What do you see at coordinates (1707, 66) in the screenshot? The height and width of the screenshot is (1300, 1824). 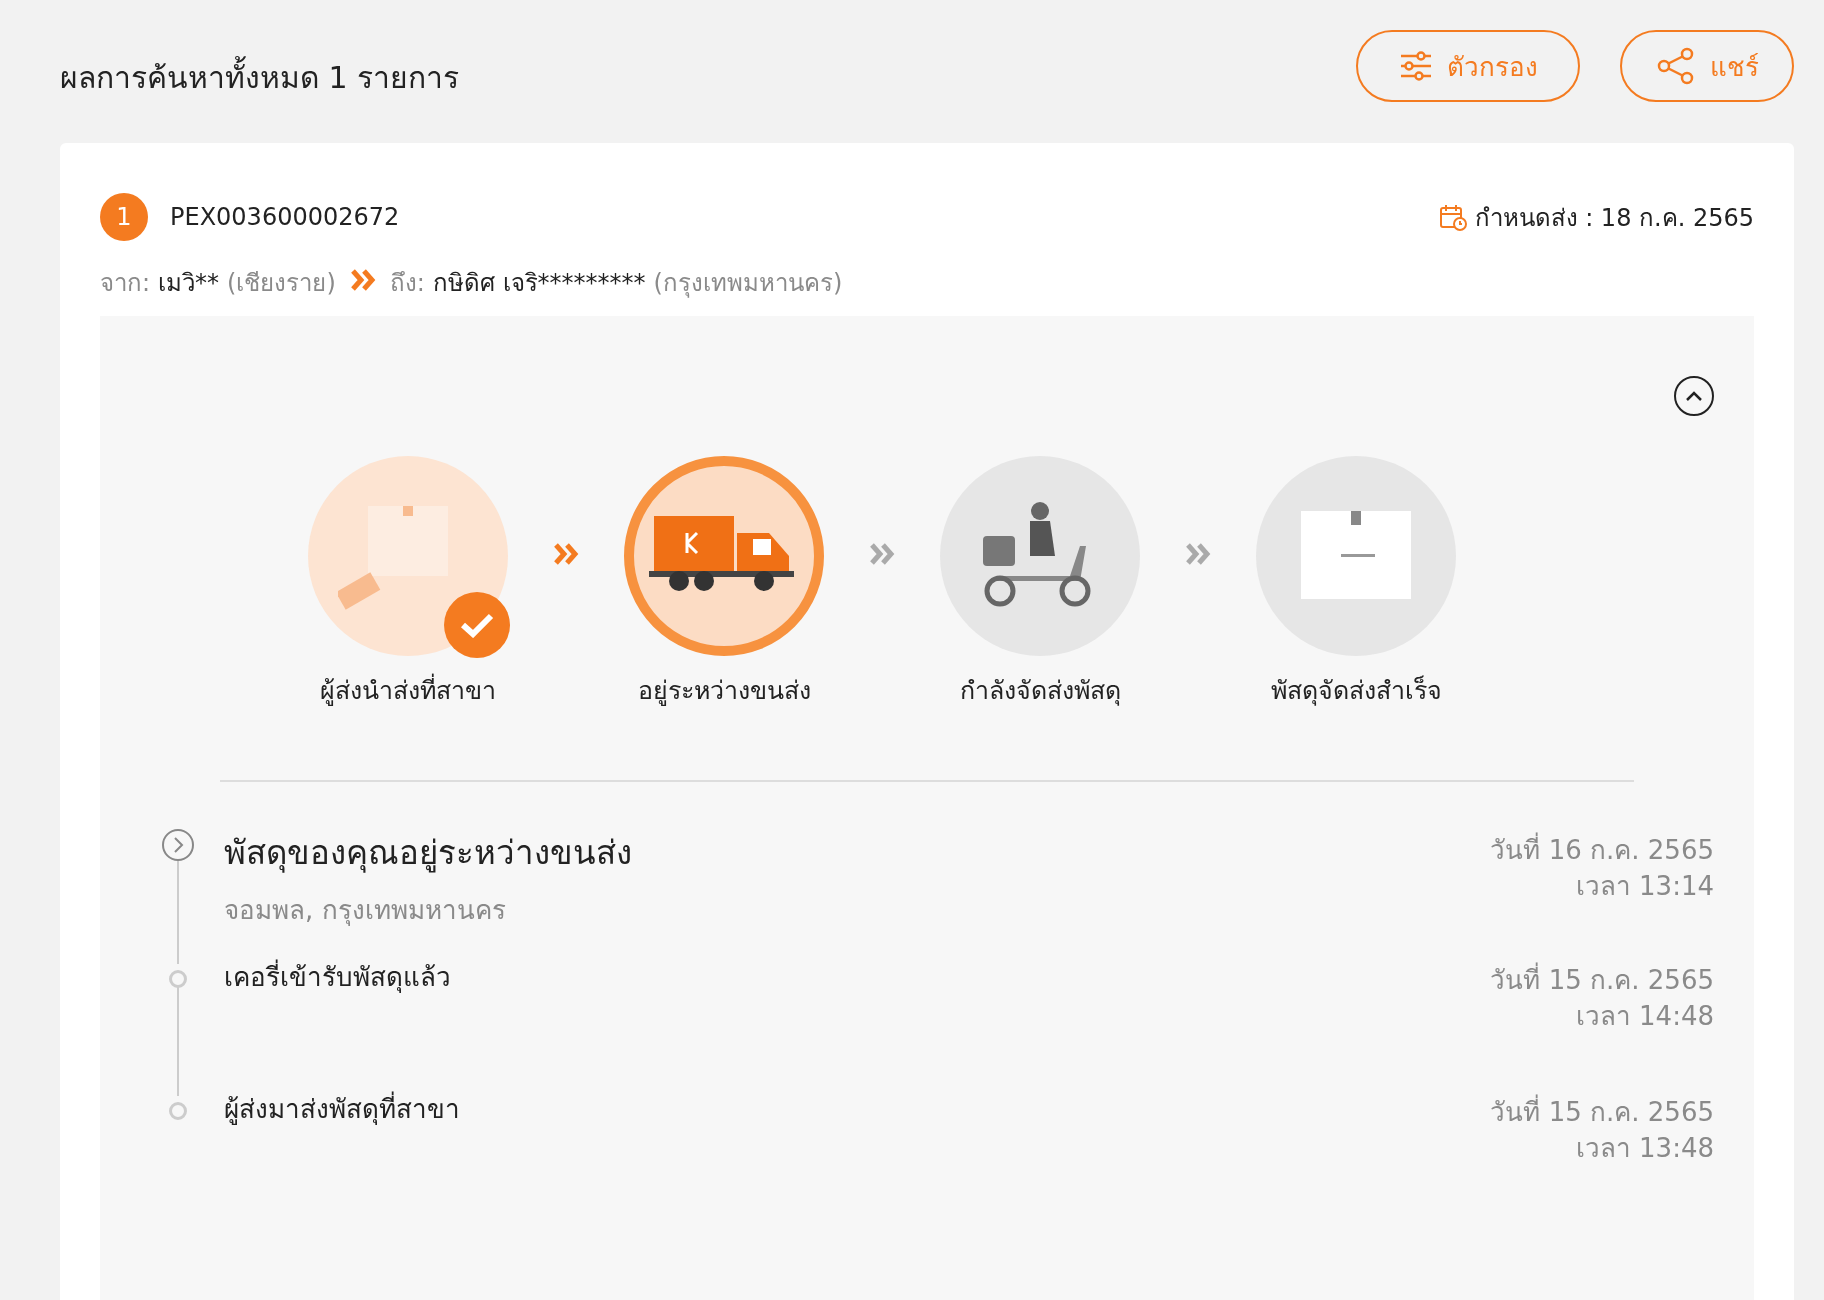 I see `share-button: แชร์` at bounding box center [1707, 66].